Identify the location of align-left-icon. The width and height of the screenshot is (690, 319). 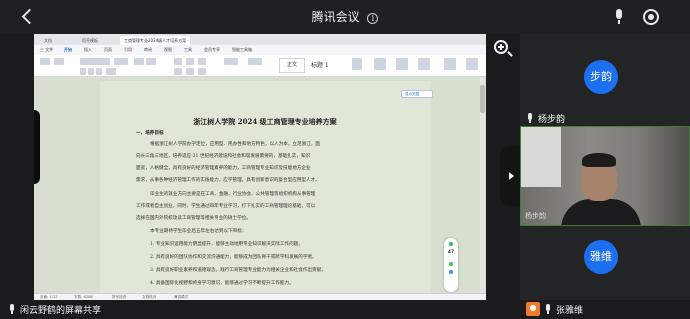
(178, 71).